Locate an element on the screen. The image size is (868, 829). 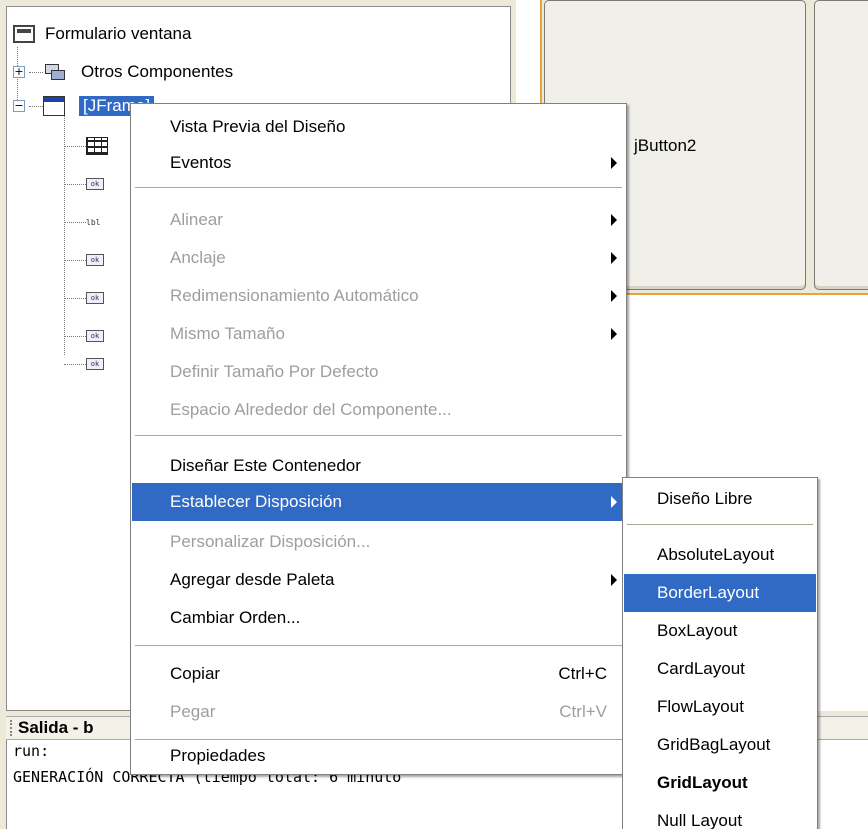
tree-node-child: lbl is located at coordinates (82, 222).